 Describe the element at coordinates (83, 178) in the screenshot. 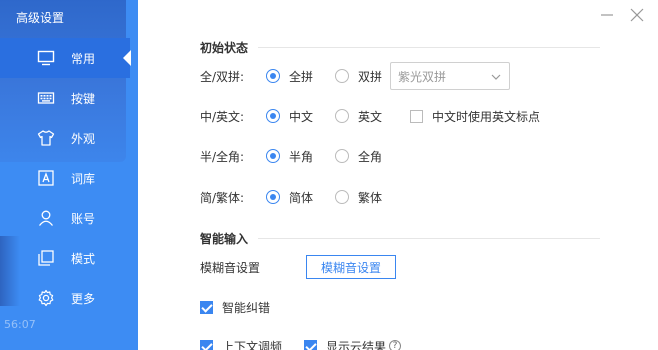

I see `sidebar-item-label: 词库` at that location.